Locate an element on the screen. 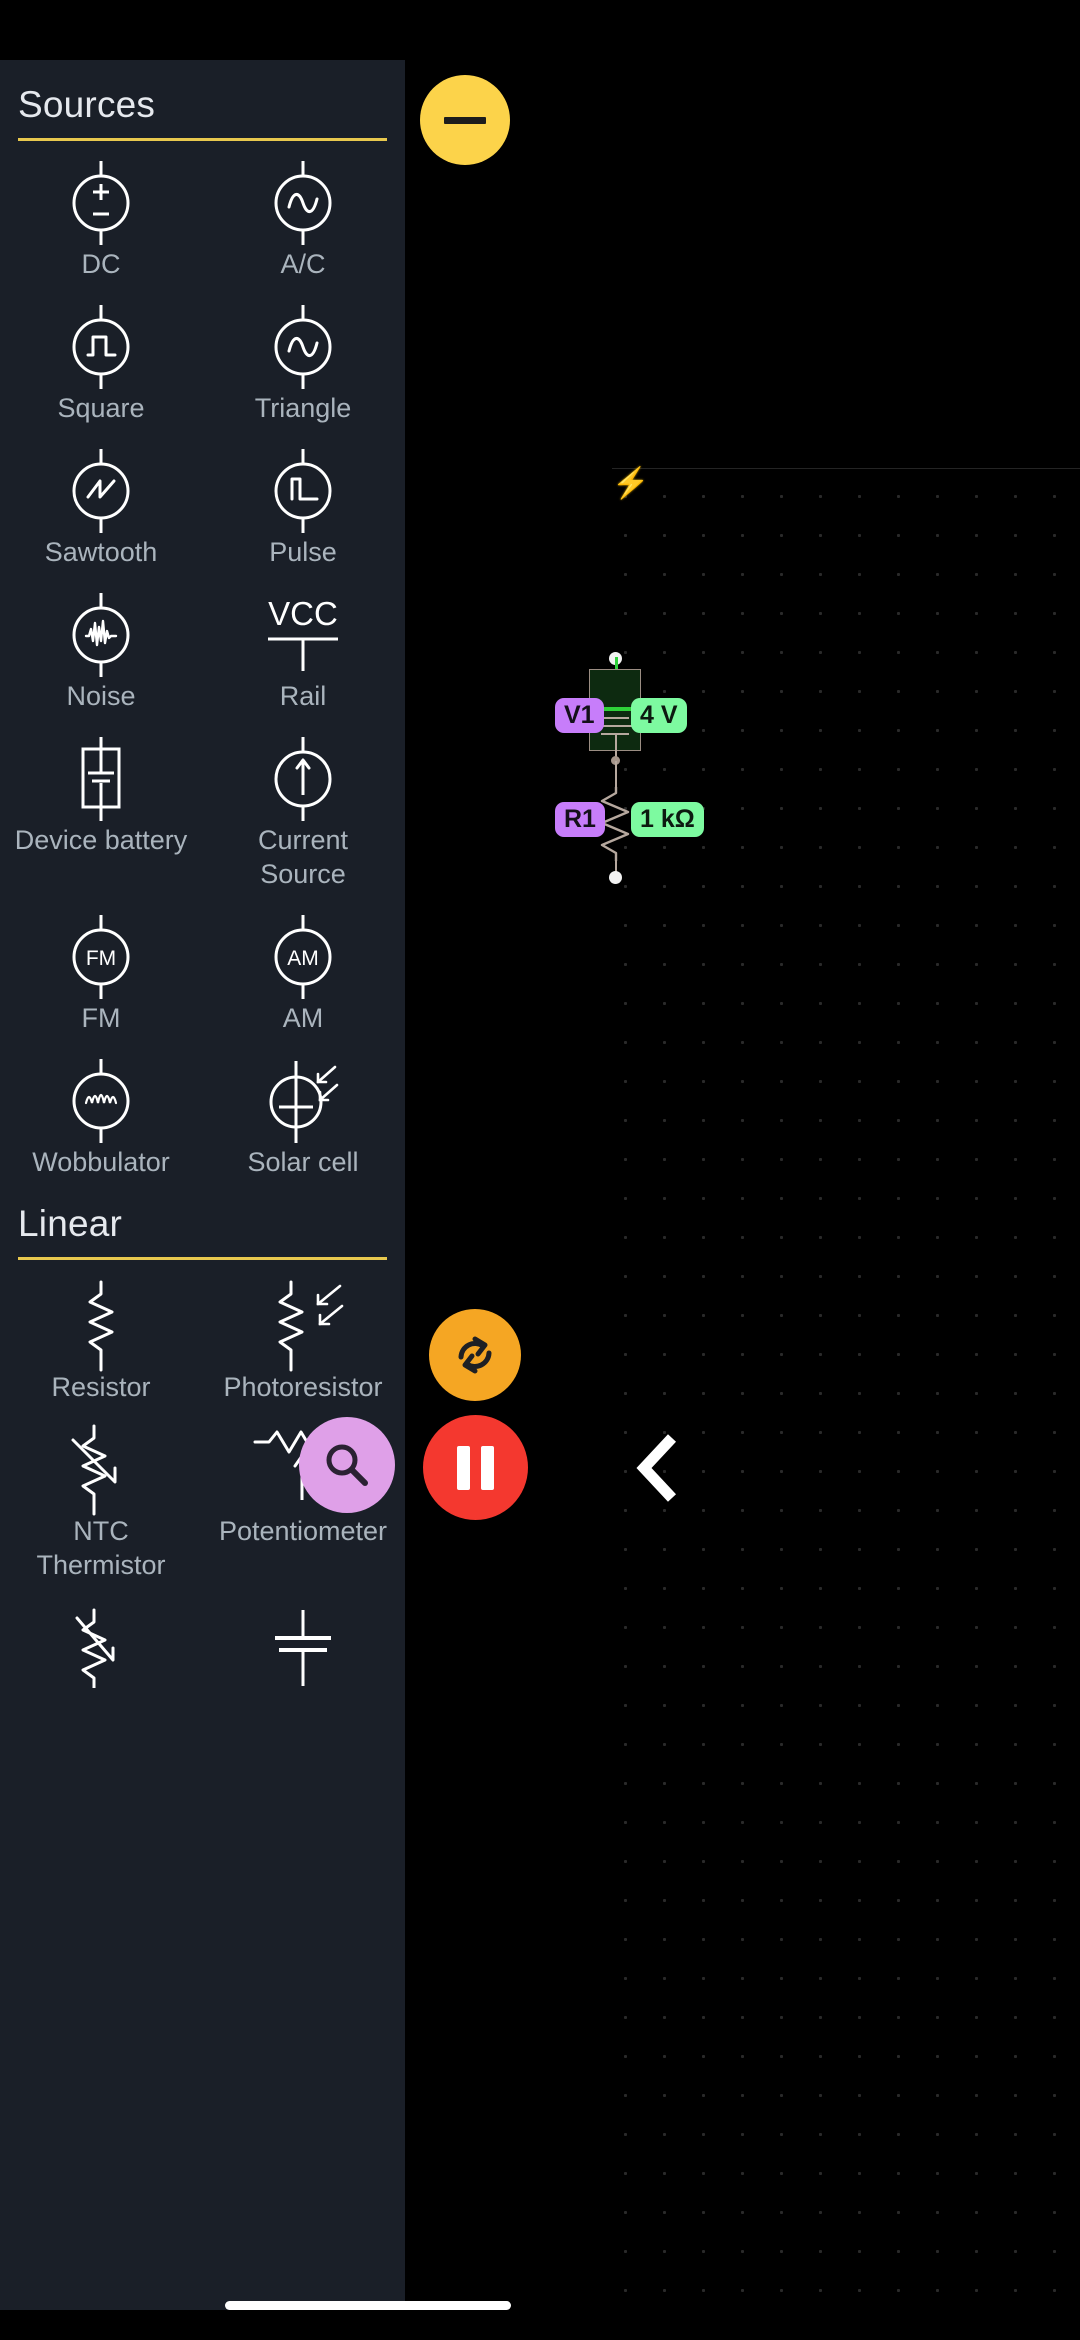  current-source-icon is located at coordinates (303, 779).